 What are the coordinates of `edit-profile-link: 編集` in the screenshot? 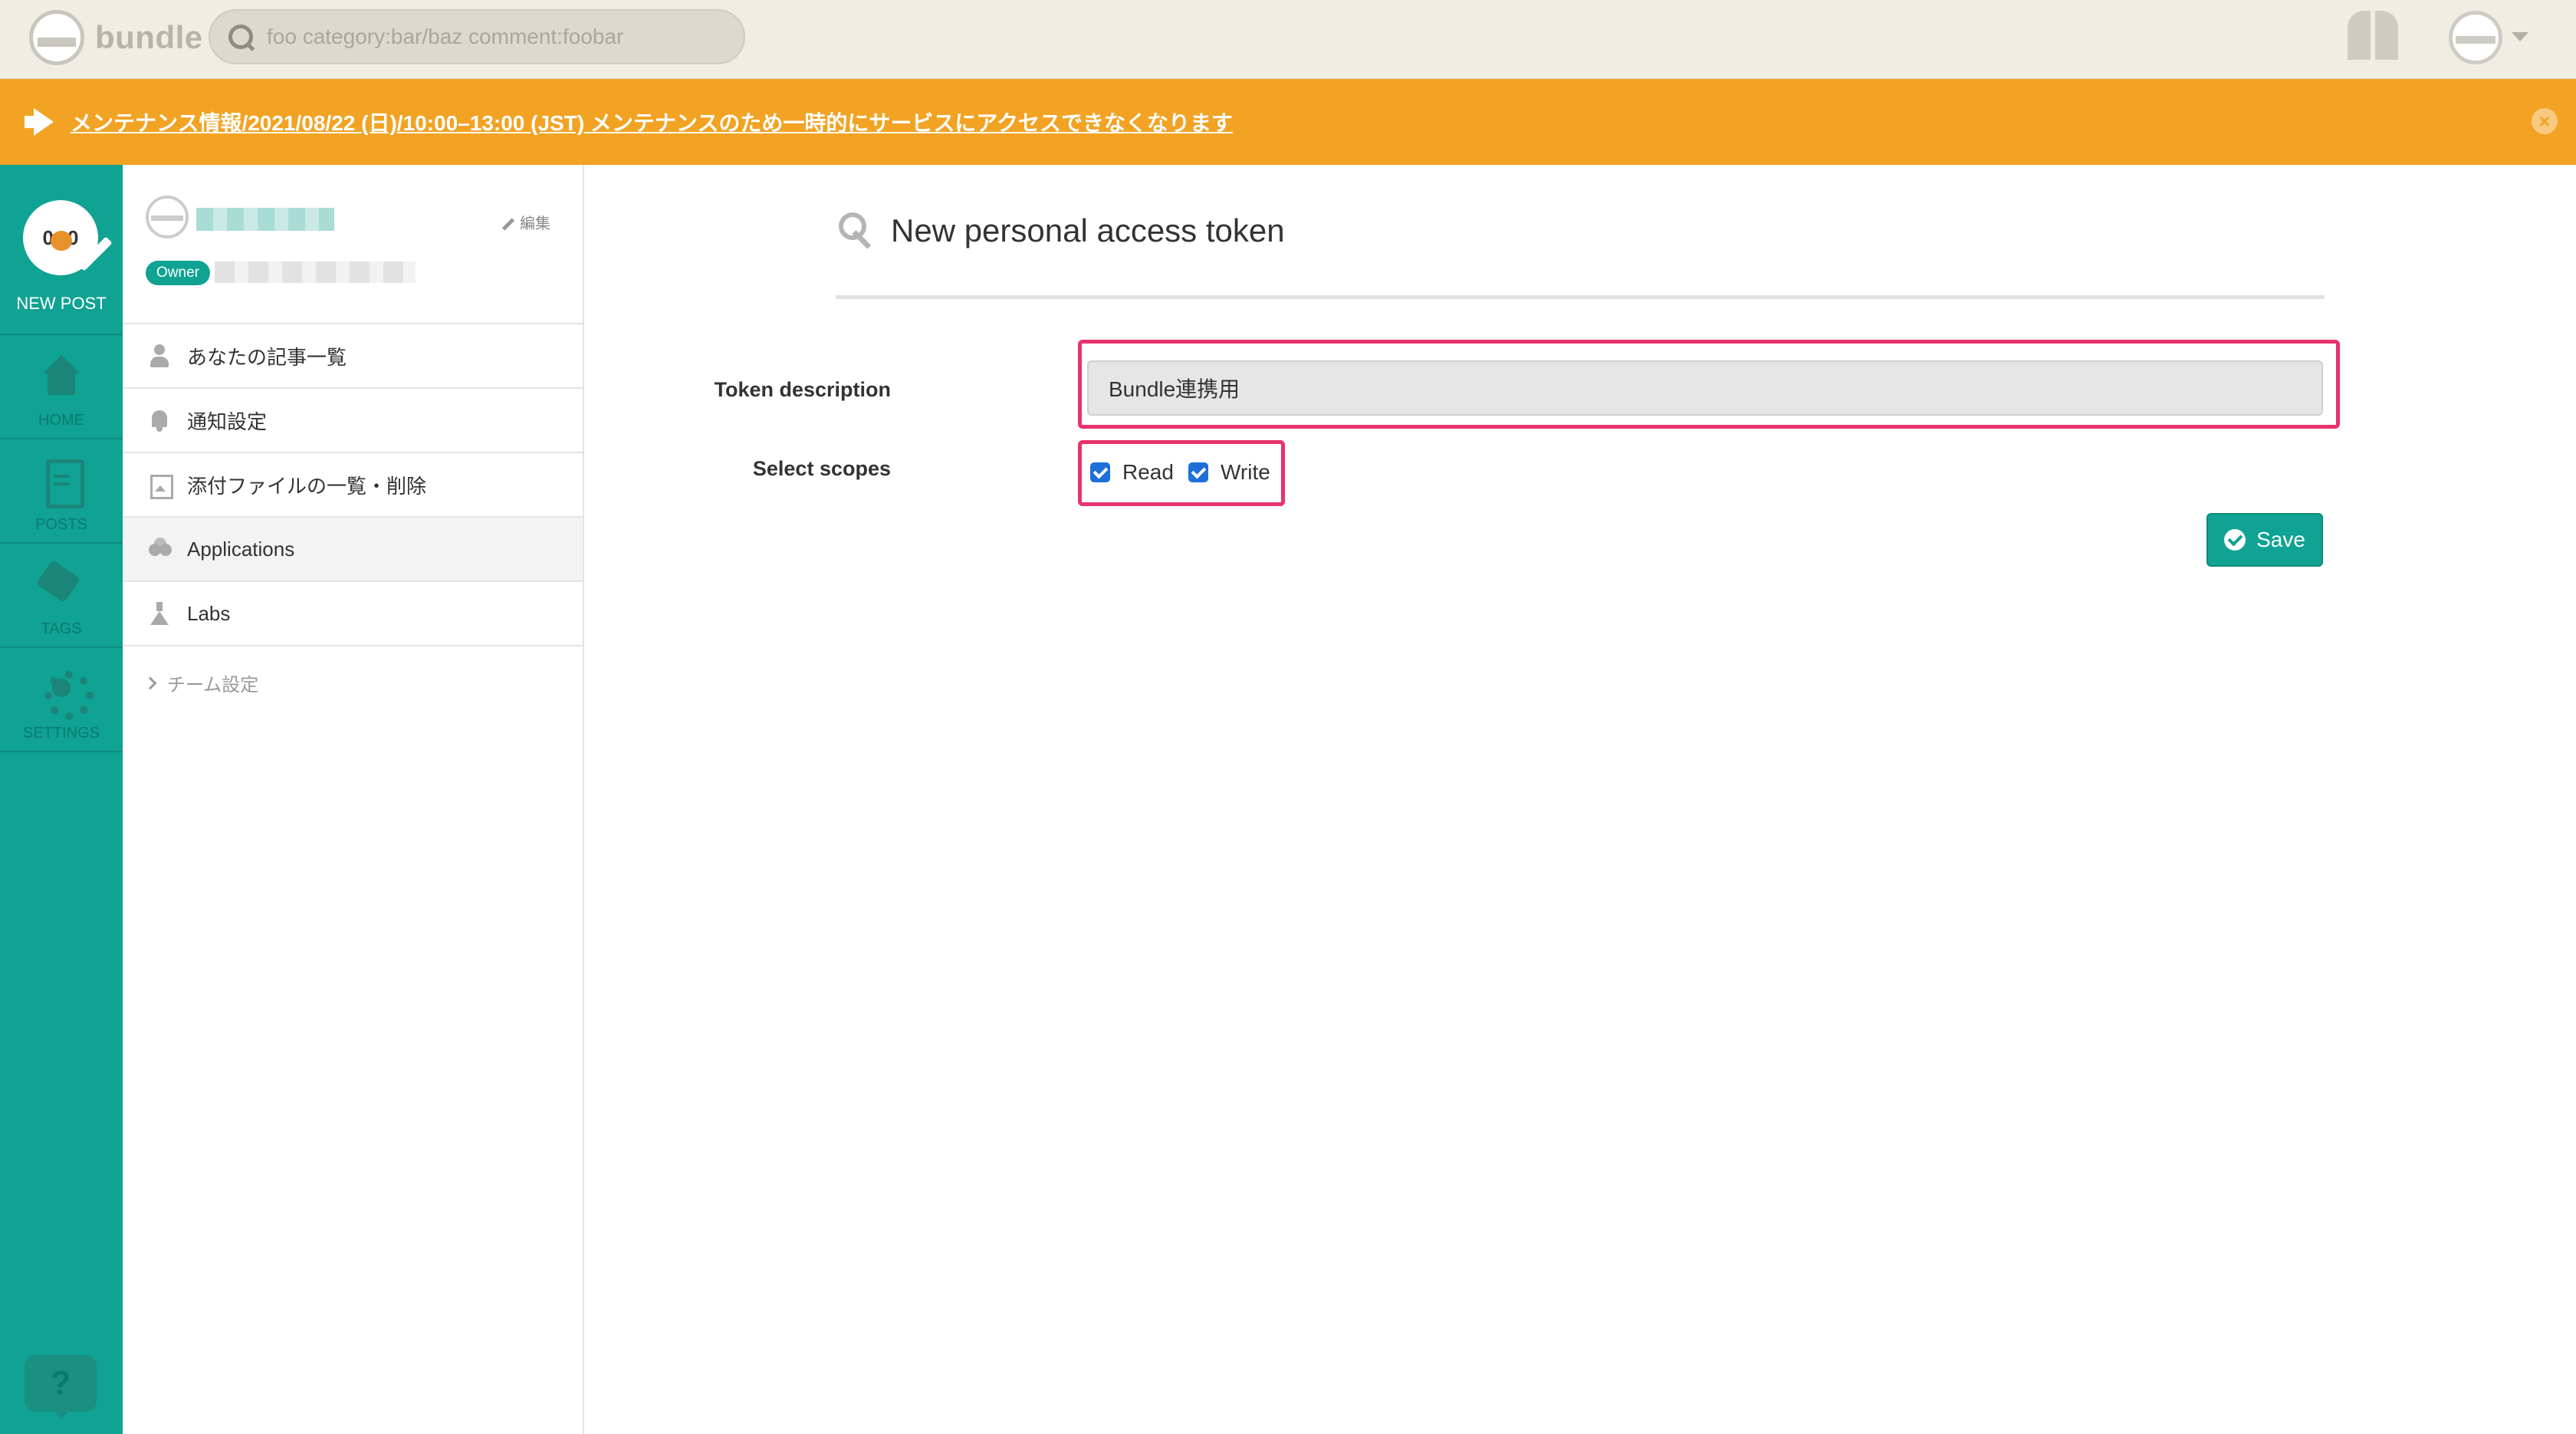 It's located at (525, 222).